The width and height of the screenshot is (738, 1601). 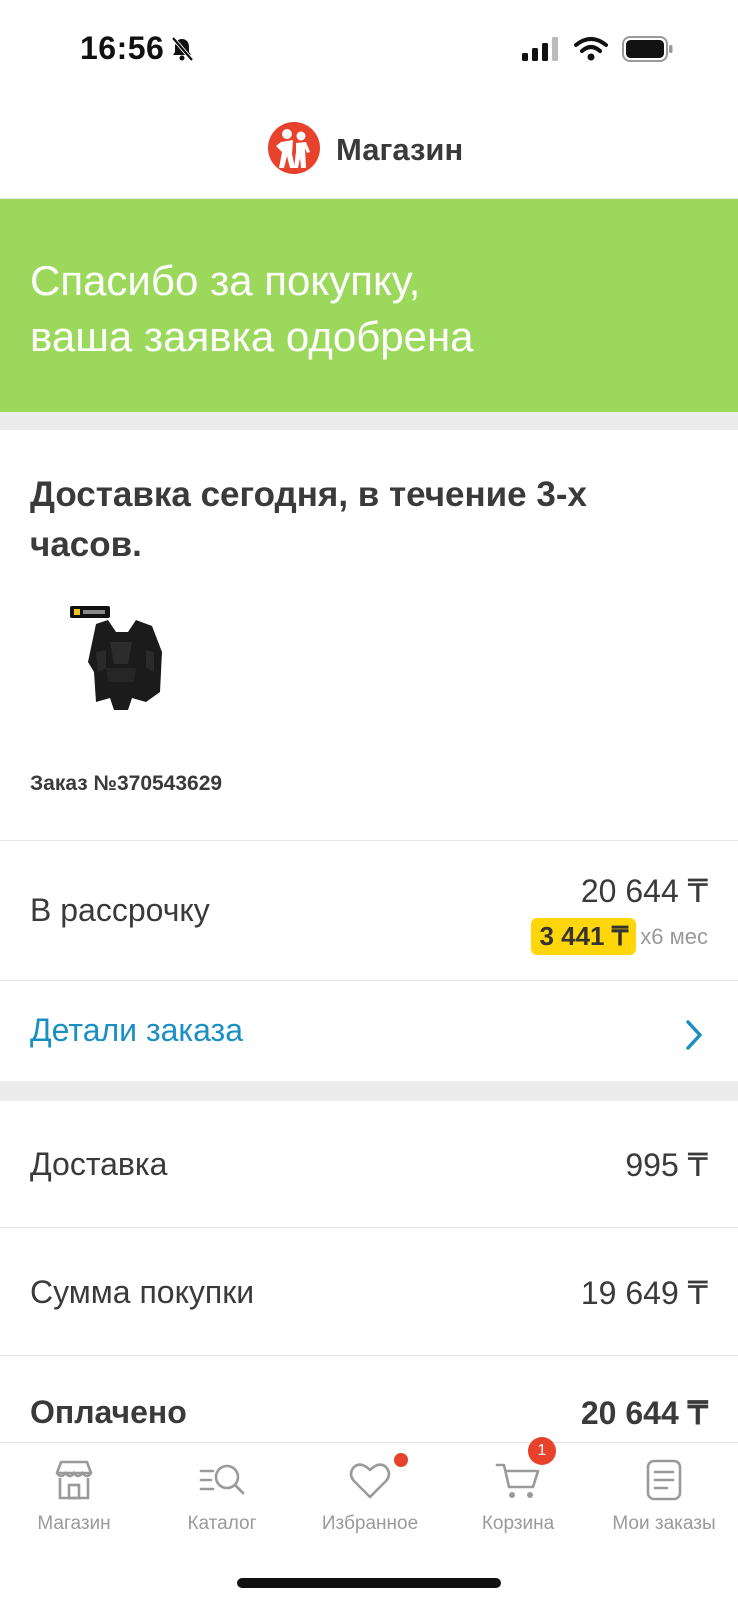 I want to click on installment-term: x6 мес, so click(x=674, y=936).